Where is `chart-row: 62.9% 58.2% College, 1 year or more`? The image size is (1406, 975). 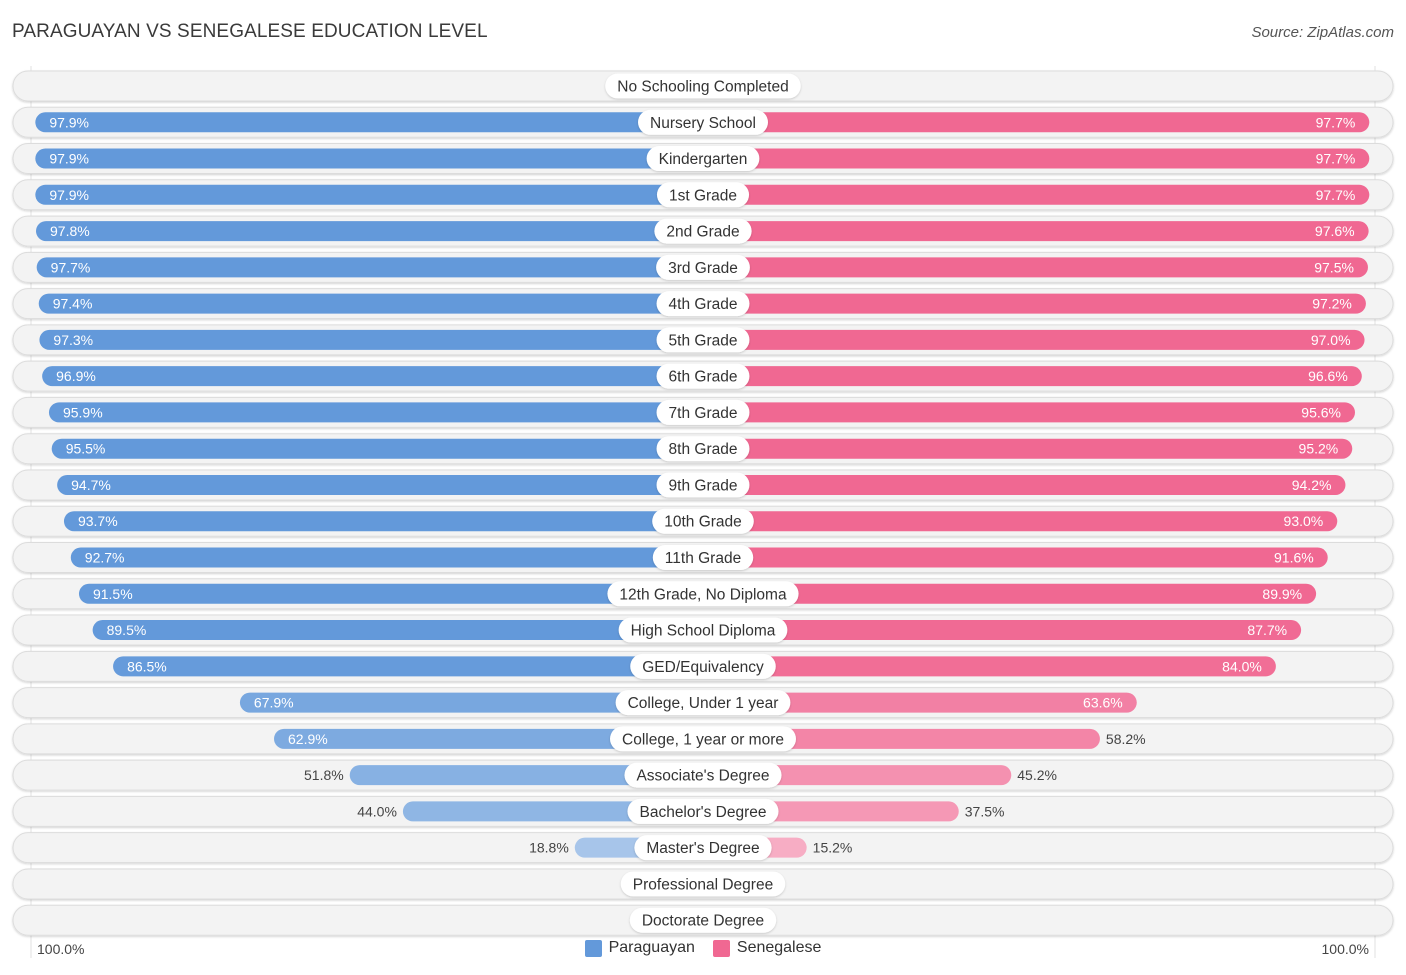 chart-row: 62.9% 58.2% College, 1 year or more is located at coordinates (703, 739).